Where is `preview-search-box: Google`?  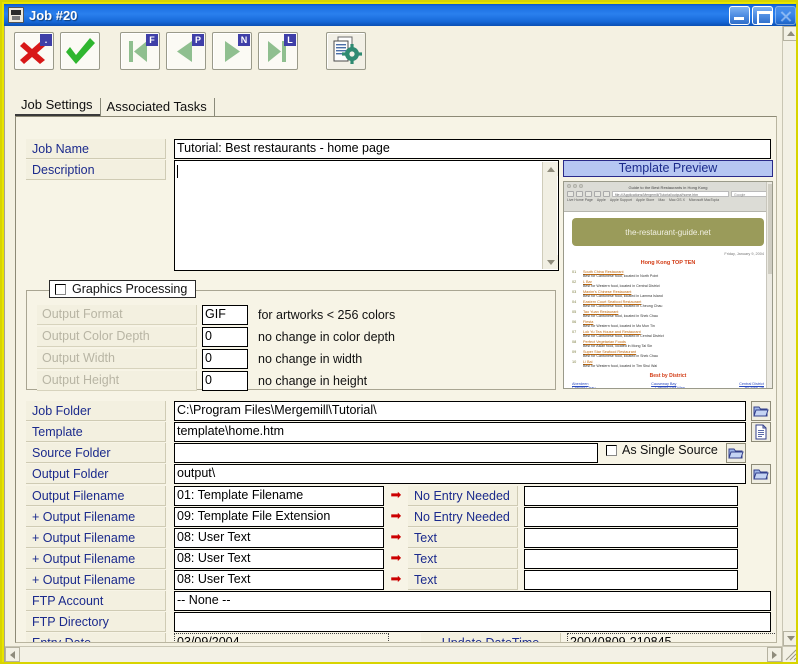 preview-search-box: Google is located at coordinates (750, 194).